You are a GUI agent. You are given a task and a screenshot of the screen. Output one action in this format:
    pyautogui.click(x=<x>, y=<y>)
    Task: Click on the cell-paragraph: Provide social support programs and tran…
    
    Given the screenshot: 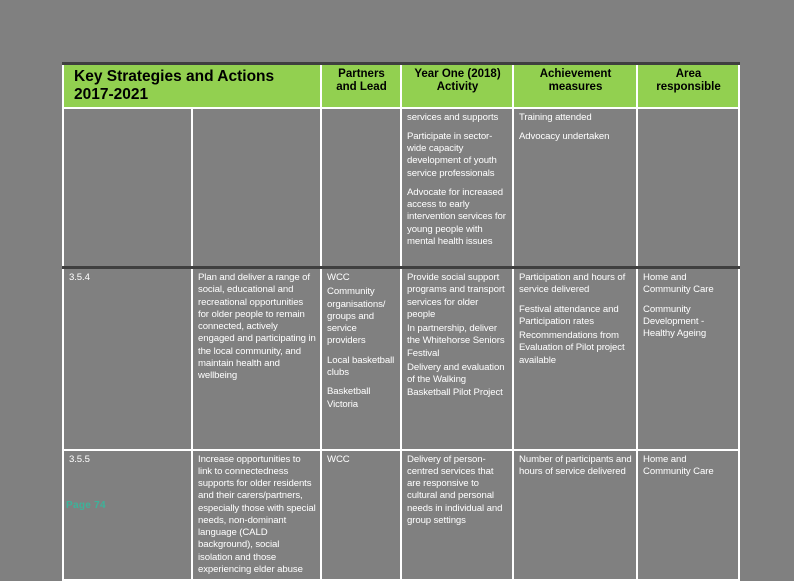 What is the action you would take?
    pyautogui.click(x=456, y=296)
    